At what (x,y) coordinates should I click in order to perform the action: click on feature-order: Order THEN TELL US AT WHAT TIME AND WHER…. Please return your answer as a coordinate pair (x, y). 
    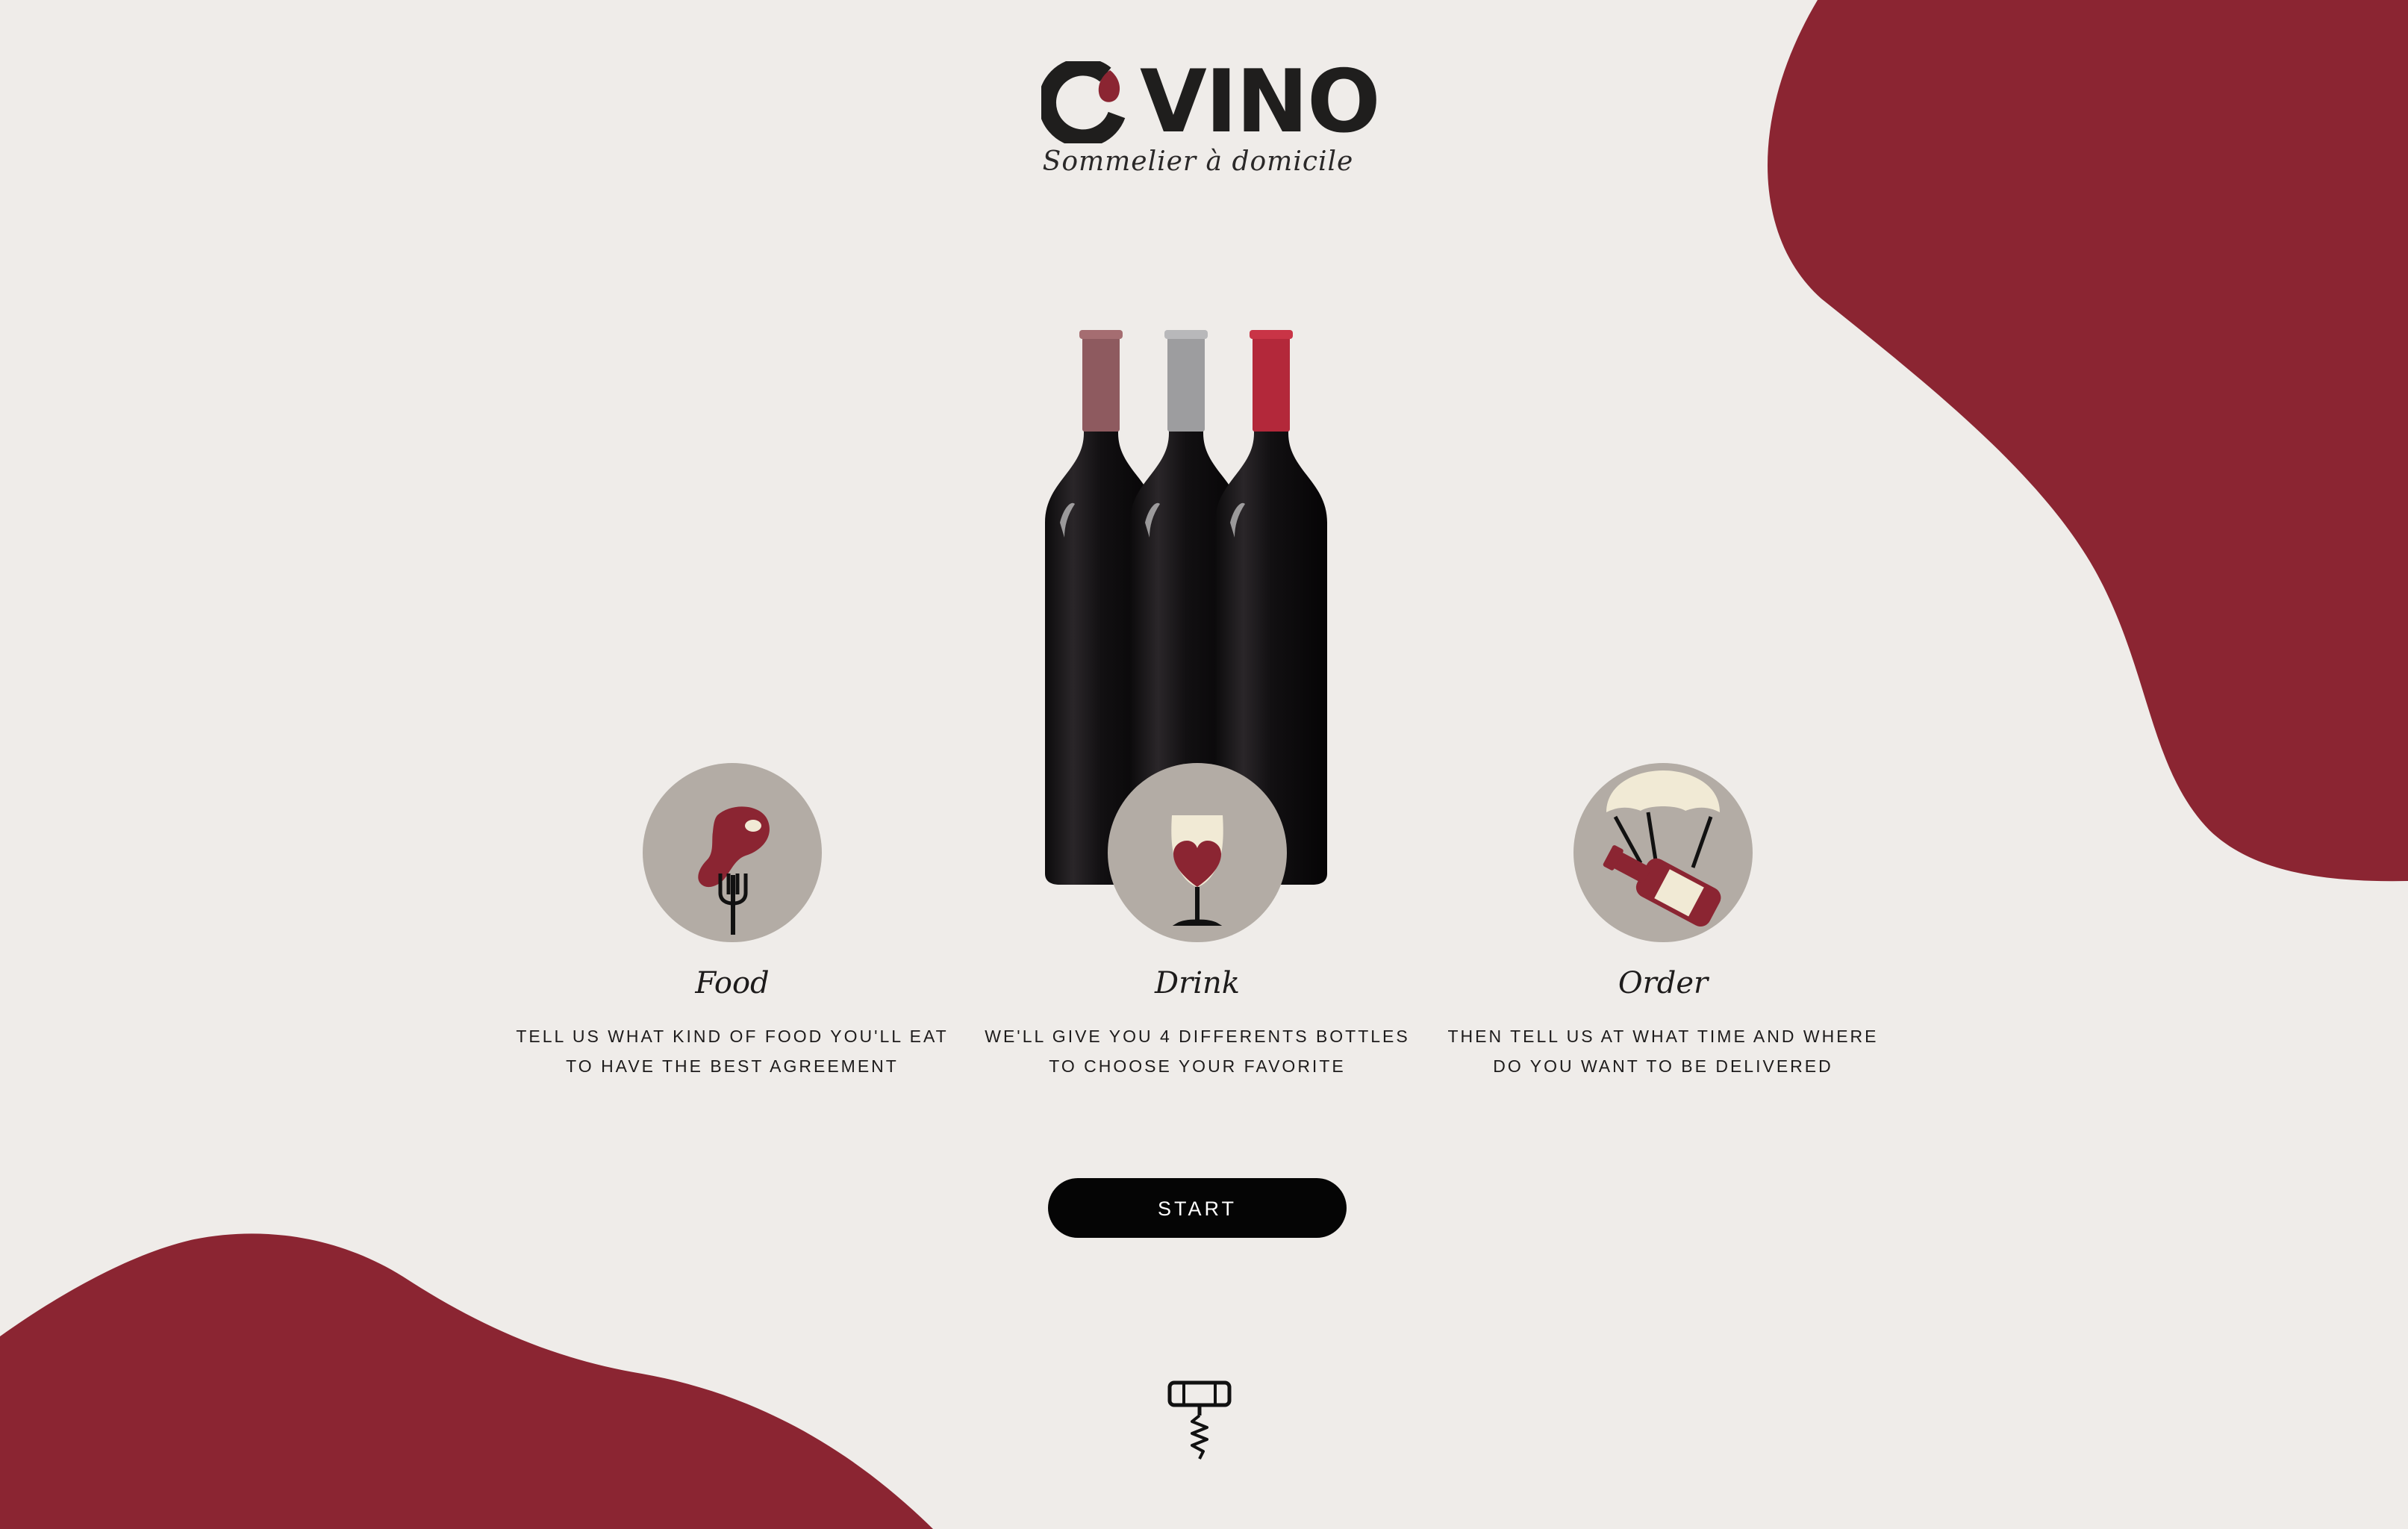
    Looking at the image, I should click on (1663, 922).